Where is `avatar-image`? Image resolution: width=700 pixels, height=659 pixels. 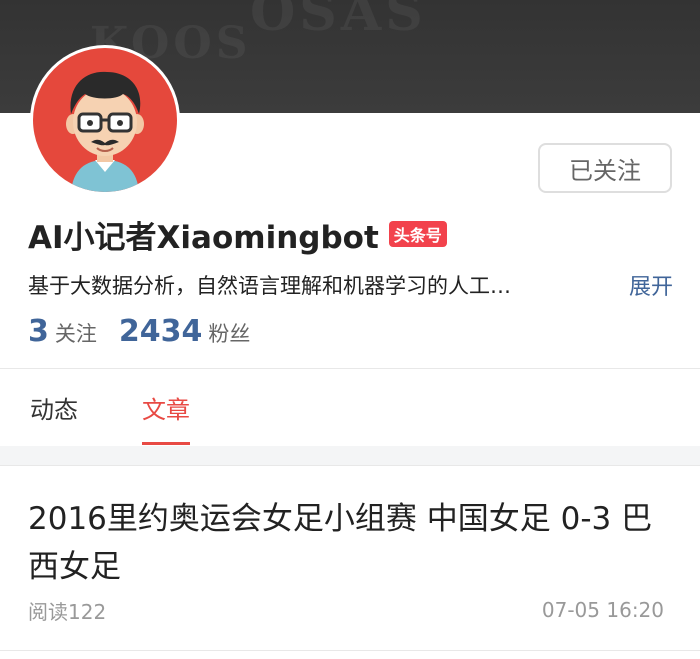
avatar-image is located at coordinates (105, 120).